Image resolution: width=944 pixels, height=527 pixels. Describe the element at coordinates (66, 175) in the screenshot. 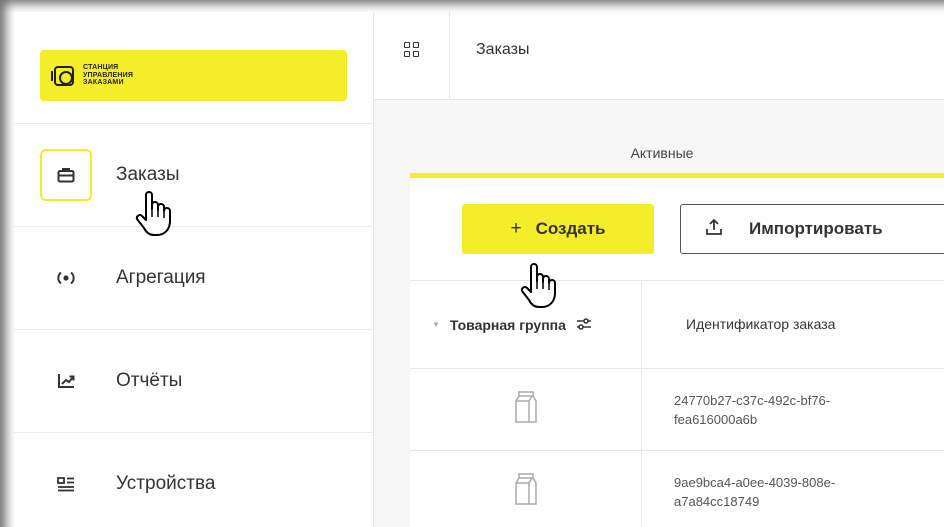

I see `briefcase-icon` at that location.